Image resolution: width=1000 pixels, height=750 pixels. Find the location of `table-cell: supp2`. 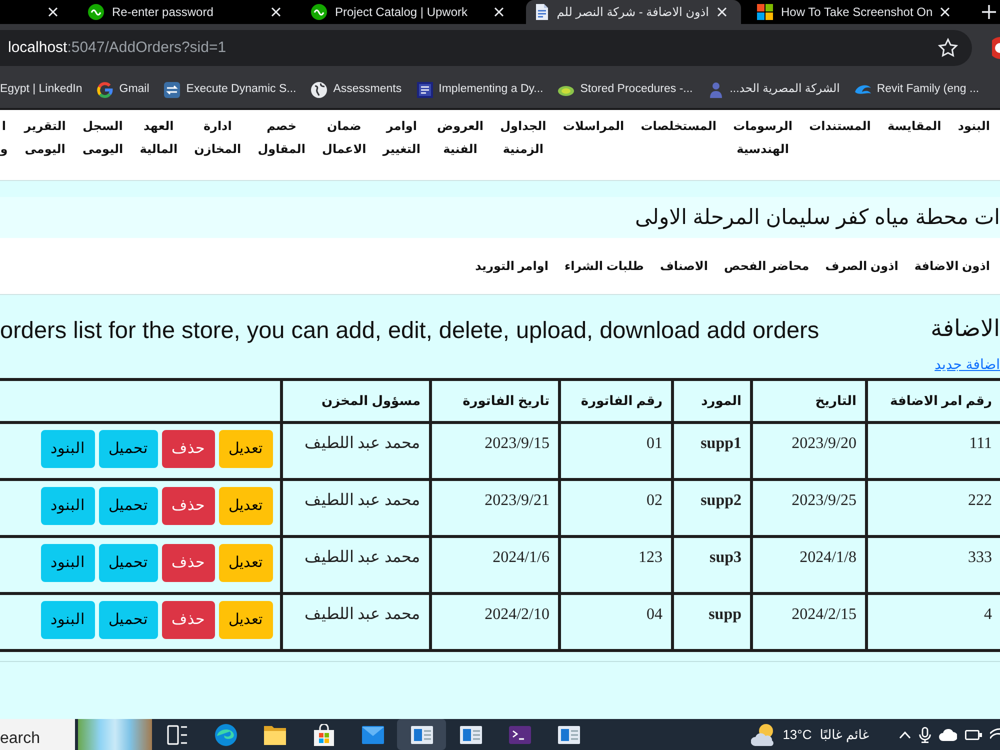

table-cell: supp2 is located at coordinates (711, 508).